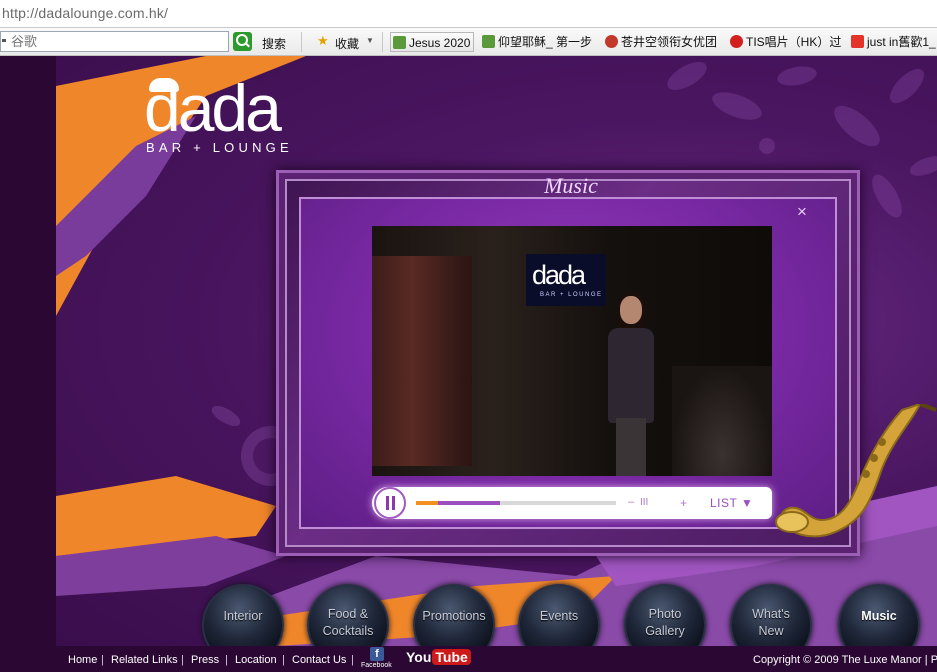 This screenshot has height=672, width=937. I want to click on bookmark-label: just in舊歡1_, so click(901, 42).